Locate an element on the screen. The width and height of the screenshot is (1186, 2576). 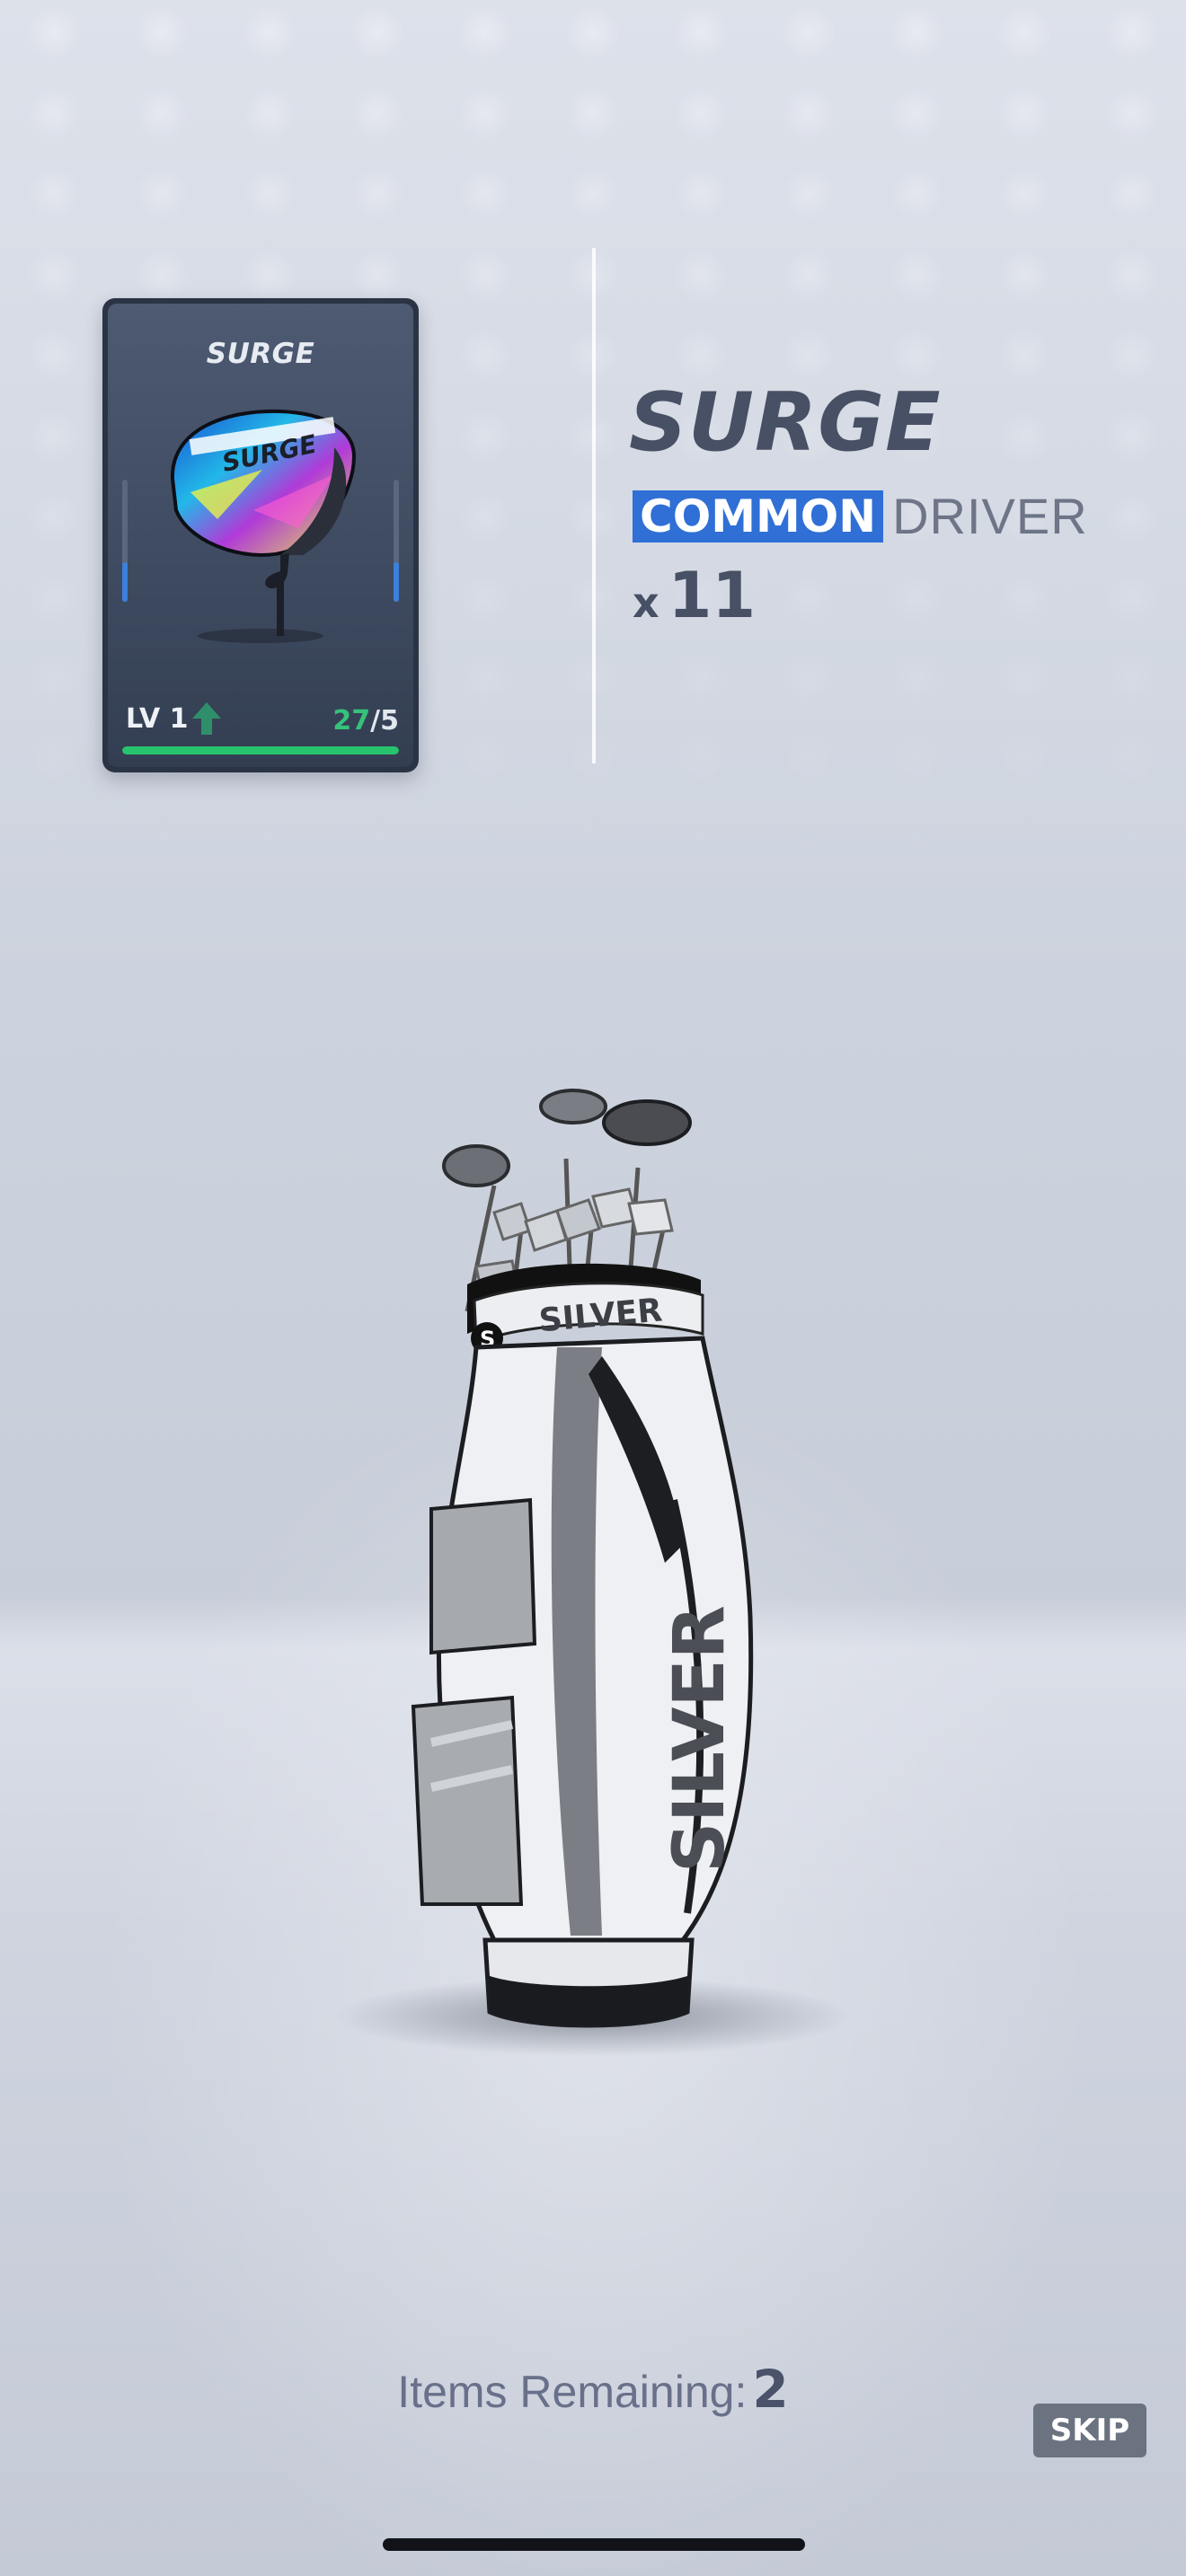
item-type: DRIVER is located at coordinates (990, 516).